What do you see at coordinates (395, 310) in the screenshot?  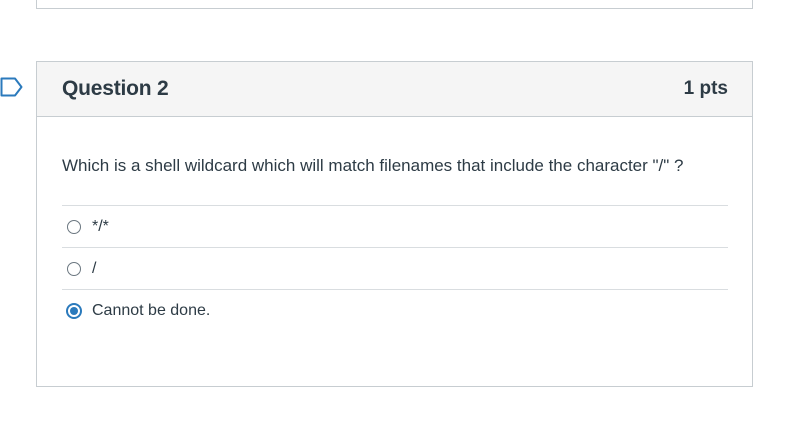 I see `answer-option: Cannot be done.` at bounding box center [395, 310].